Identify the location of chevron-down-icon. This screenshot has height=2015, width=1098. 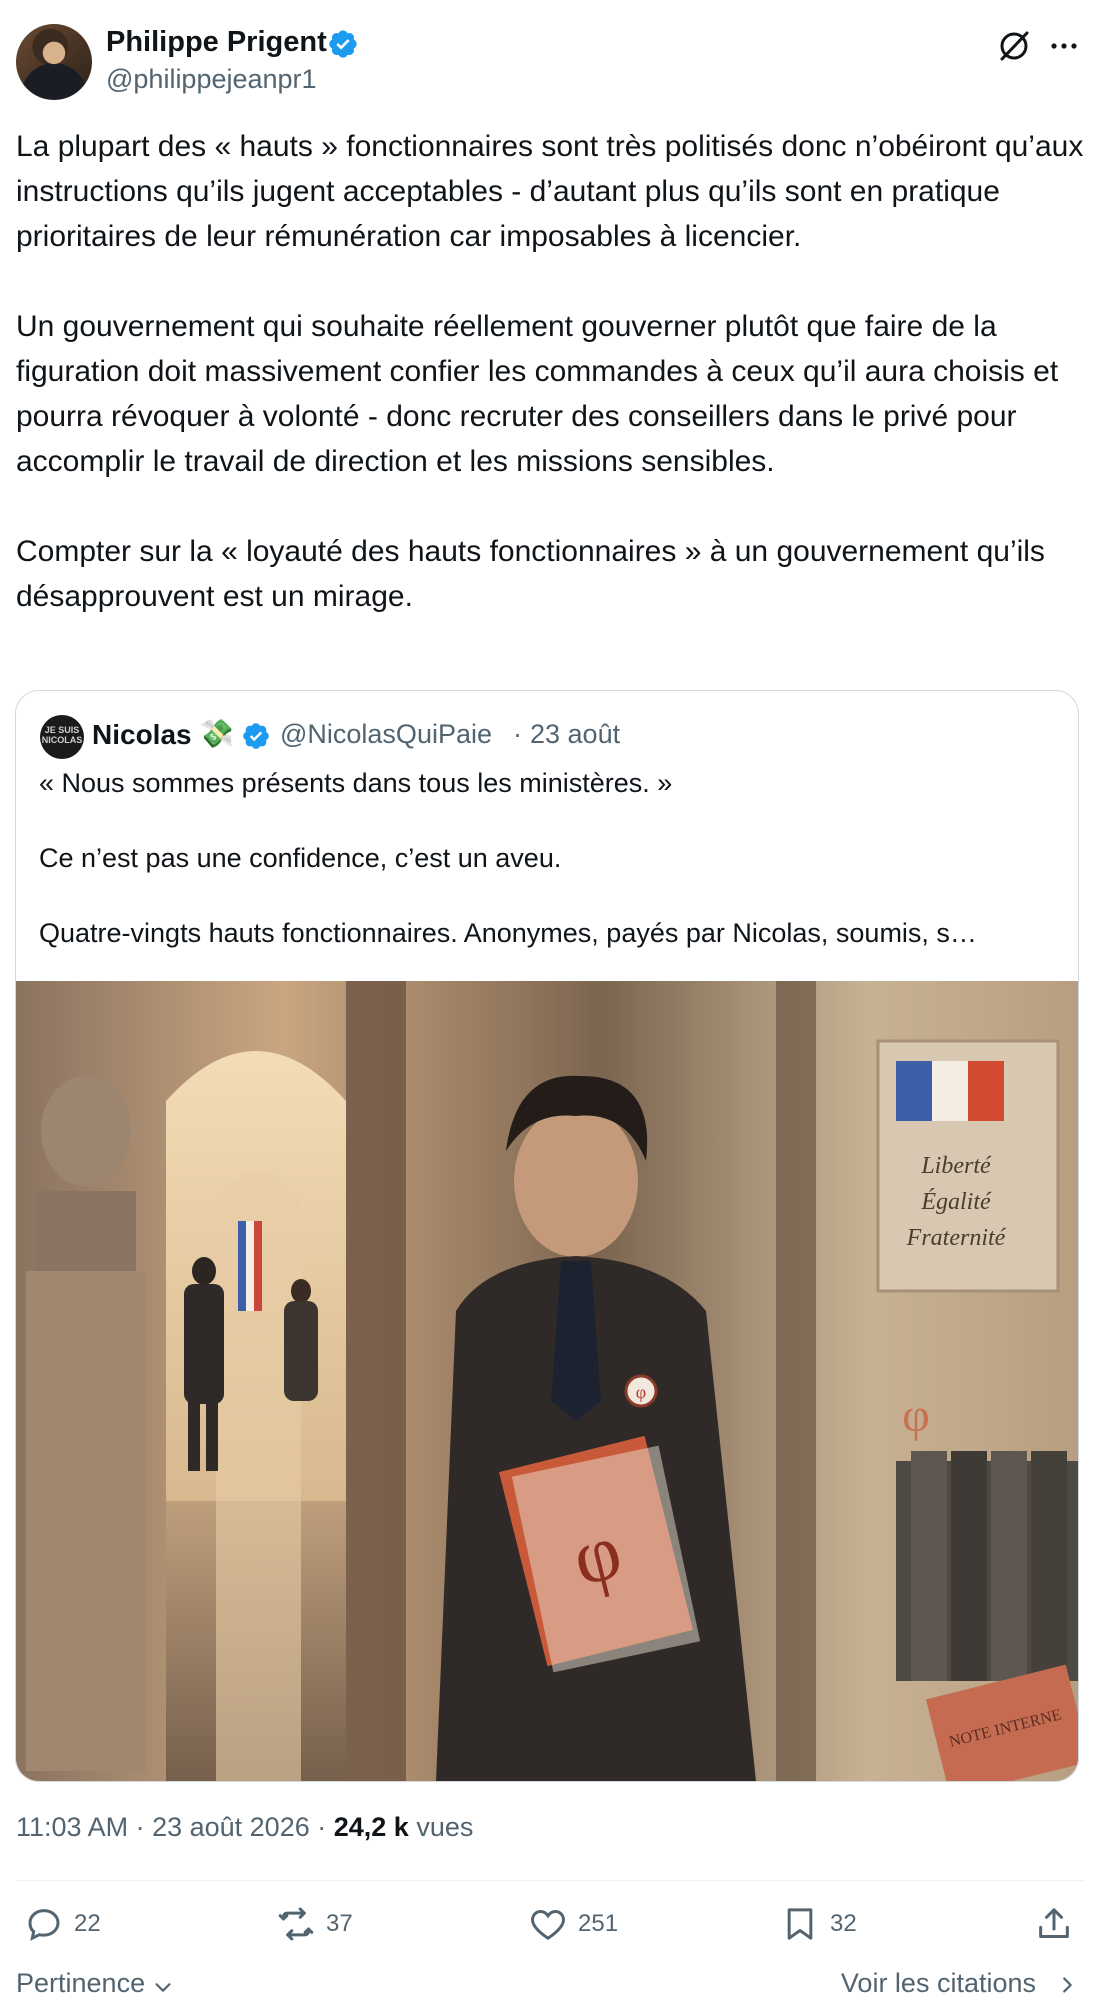
(163, 1987).